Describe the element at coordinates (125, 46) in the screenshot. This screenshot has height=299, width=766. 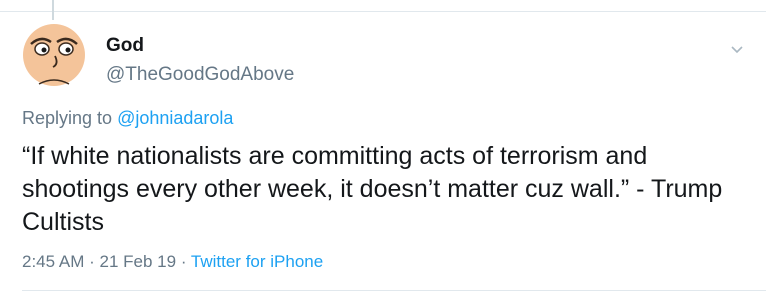
I see `display-name: God` at that location.